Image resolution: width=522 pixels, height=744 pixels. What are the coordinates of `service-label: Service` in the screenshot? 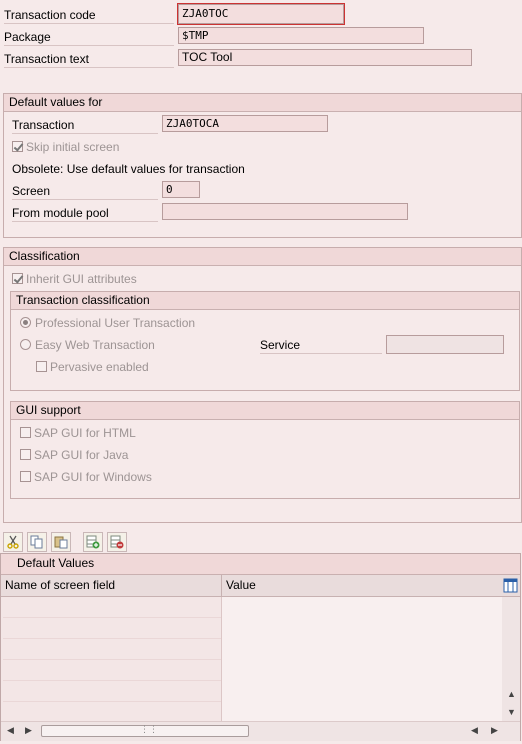 It's located at (321, 345).